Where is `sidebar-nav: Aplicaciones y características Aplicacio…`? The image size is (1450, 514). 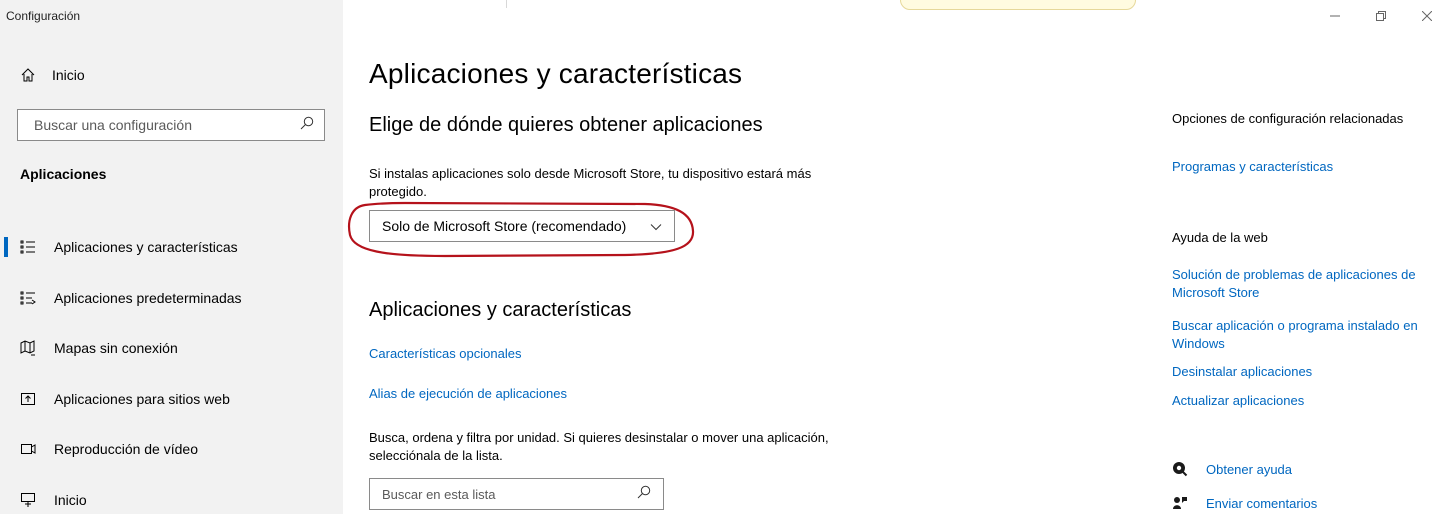 sidebar-nav: Aplicaciones y características Aplicacio… is located at coordinates (171, 368).